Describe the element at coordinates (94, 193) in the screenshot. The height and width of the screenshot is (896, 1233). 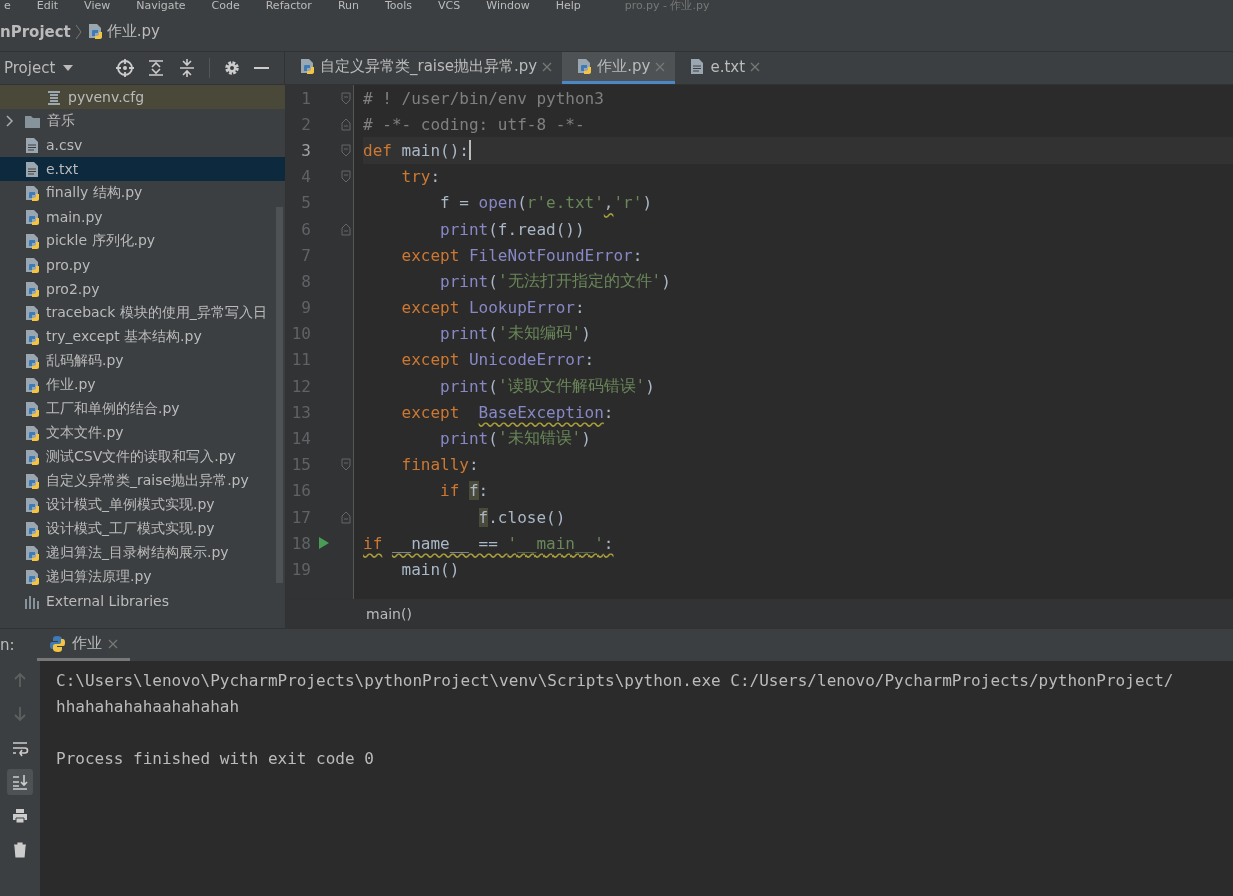
I see `file-name: finally 结构.py` at that location.